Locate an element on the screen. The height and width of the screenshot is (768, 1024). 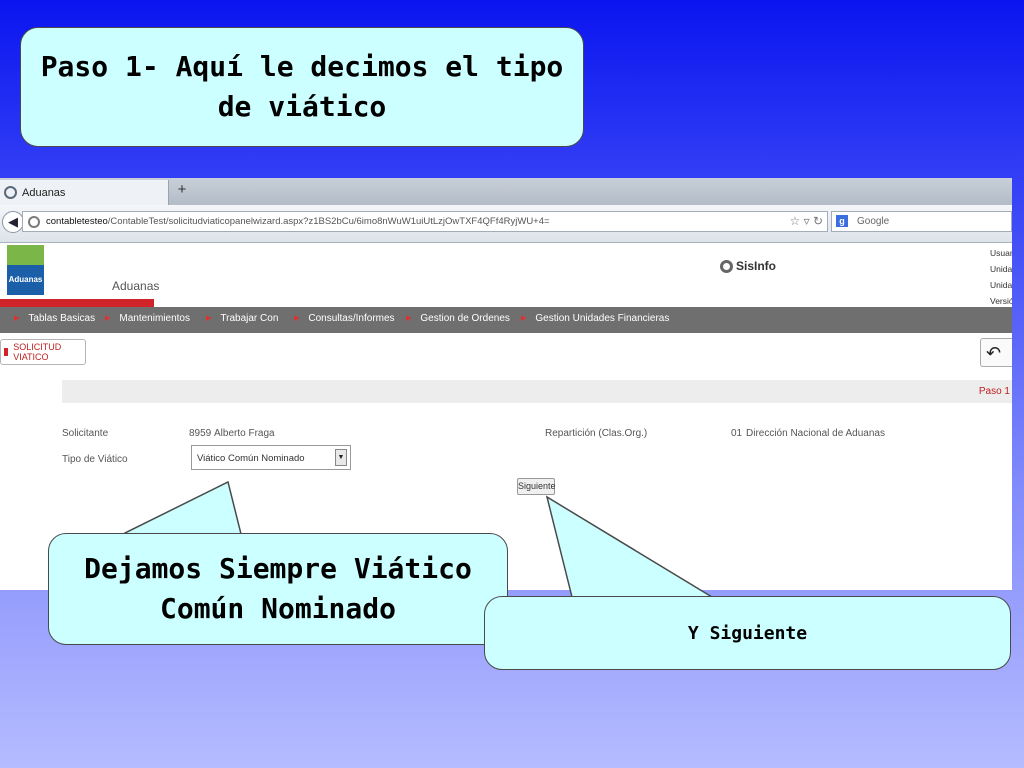
callout-nominado: Dejamos Siempre Viático Común Nominado is located at coordinates (278, 589).